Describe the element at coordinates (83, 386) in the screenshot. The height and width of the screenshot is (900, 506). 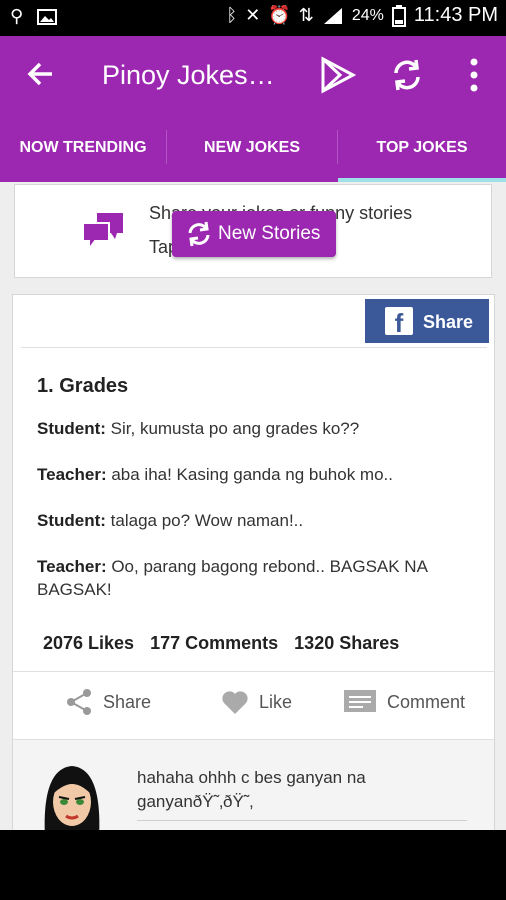
I see `joke-title: 1. Grades` at that location.